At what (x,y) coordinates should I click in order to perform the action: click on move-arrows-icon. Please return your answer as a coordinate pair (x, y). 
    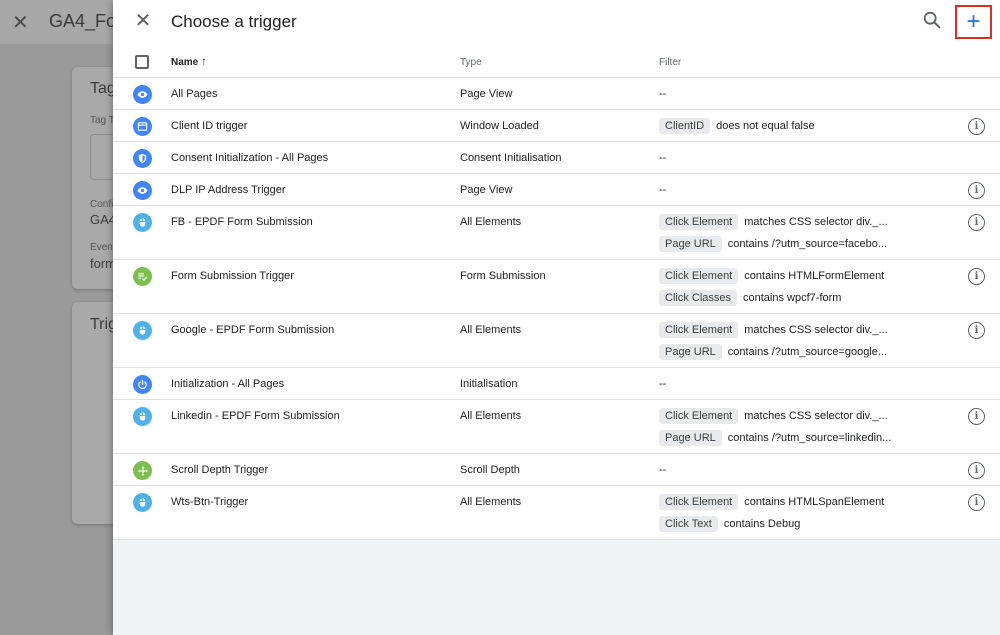
    Looking at the image, I should click on (142, 470).